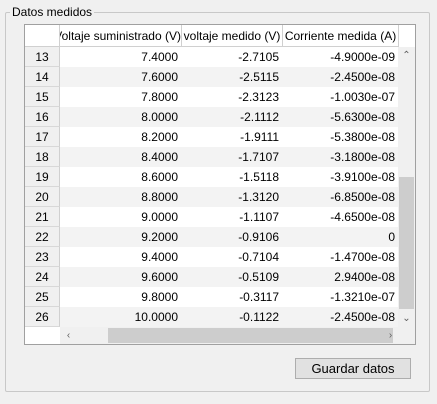 The width and height of the screenshot is (437, 404). I want to click on table-row: 14 7.6000 -2.5115 -2.4500e-08, so click(212, 77).